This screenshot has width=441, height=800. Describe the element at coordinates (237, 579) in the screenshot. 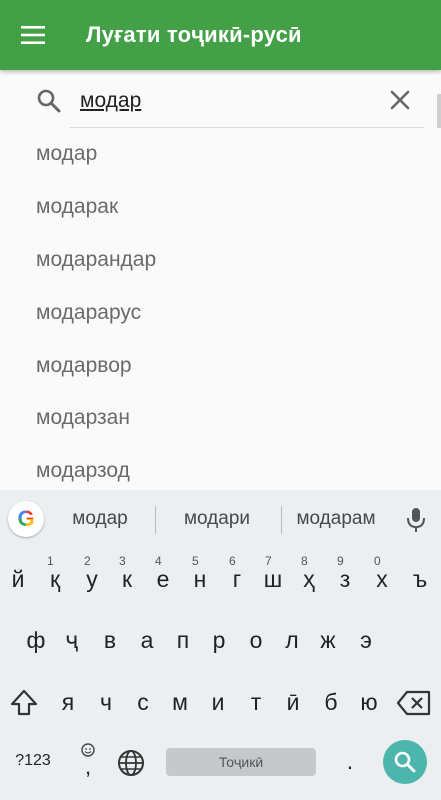

I see `key-г: г` at that location.